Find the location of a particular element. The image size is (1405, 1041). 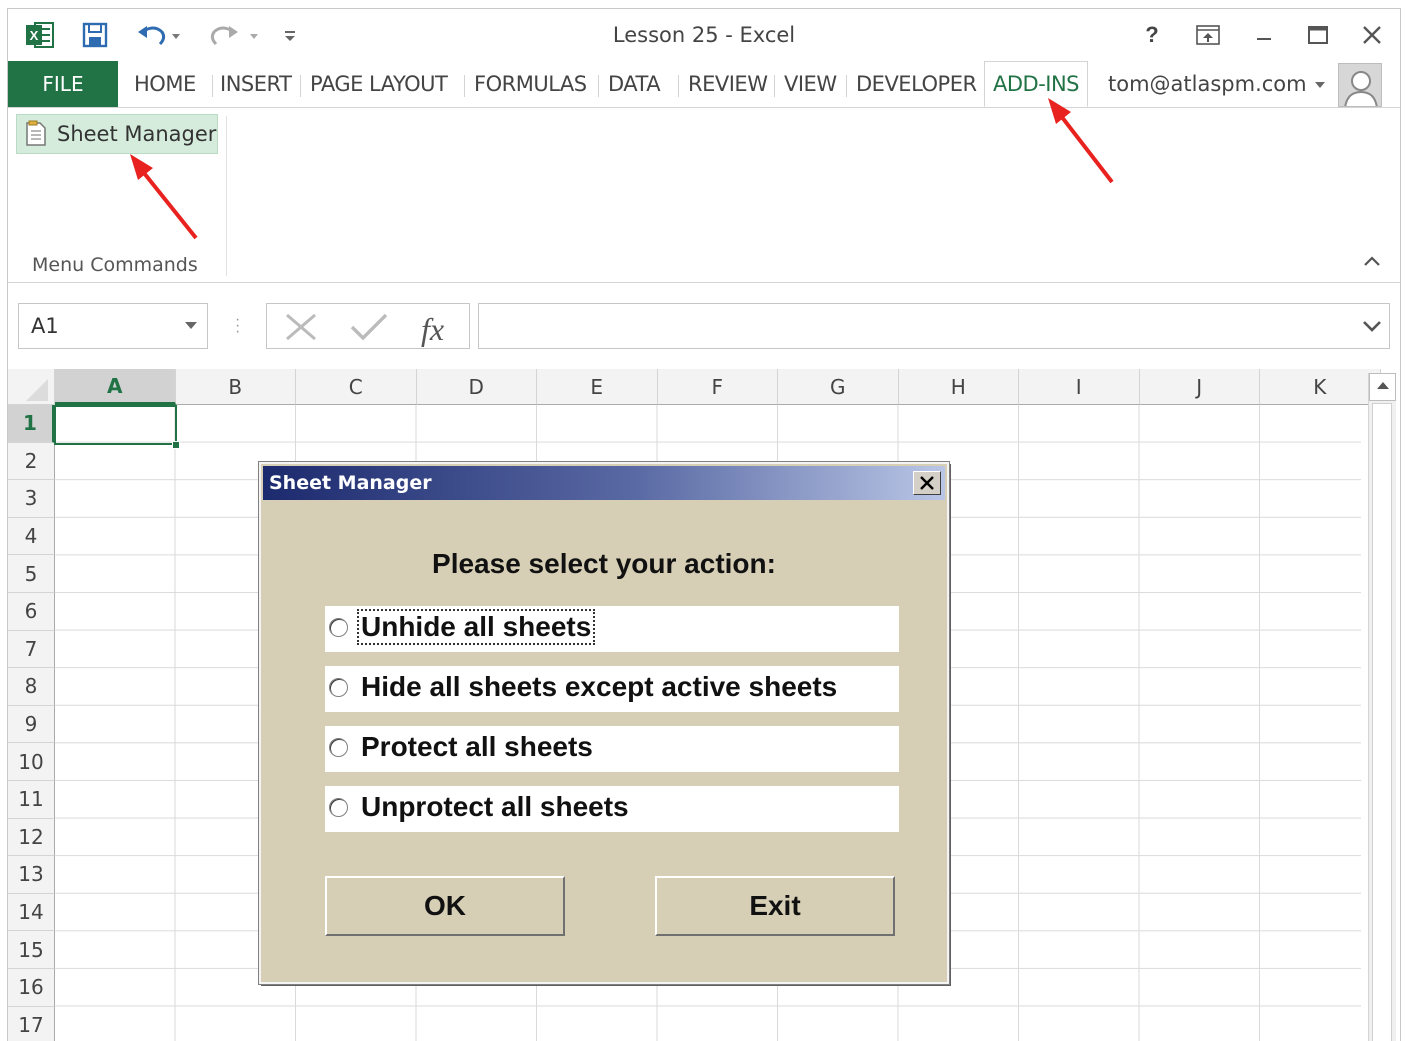

tab-data: DATA is located at coordinates (634, 84).